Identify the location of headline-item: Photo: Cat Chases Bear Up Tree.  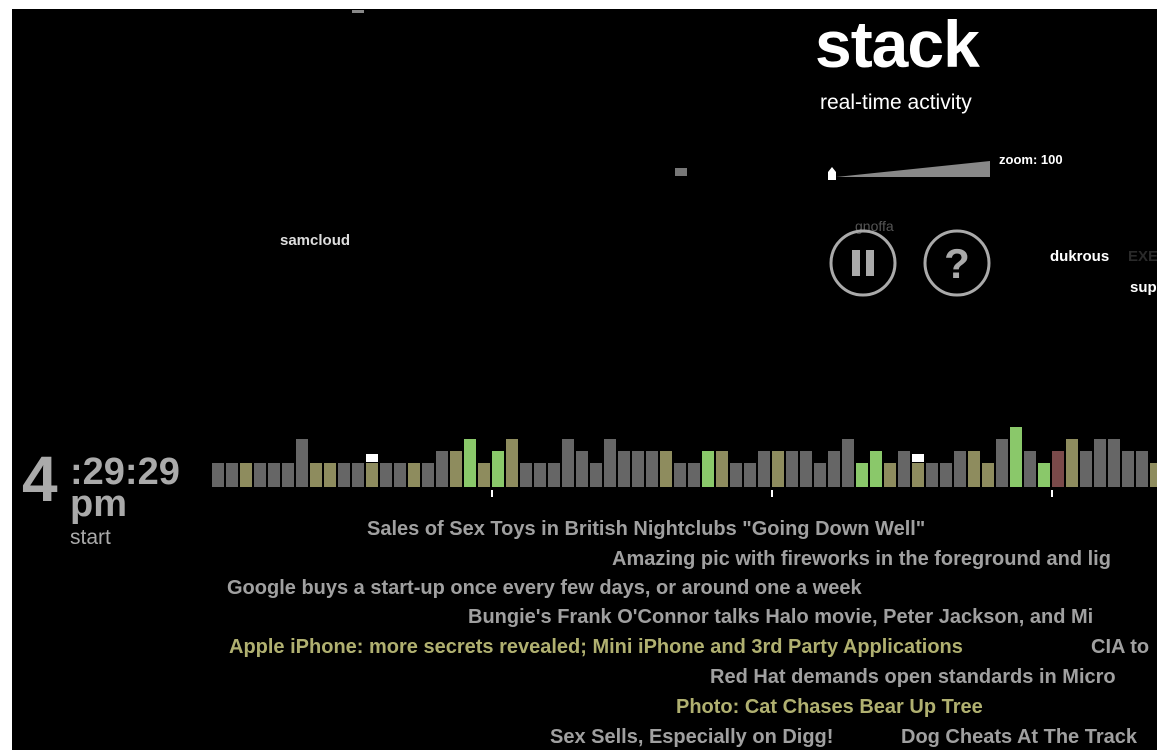
(829, 707).